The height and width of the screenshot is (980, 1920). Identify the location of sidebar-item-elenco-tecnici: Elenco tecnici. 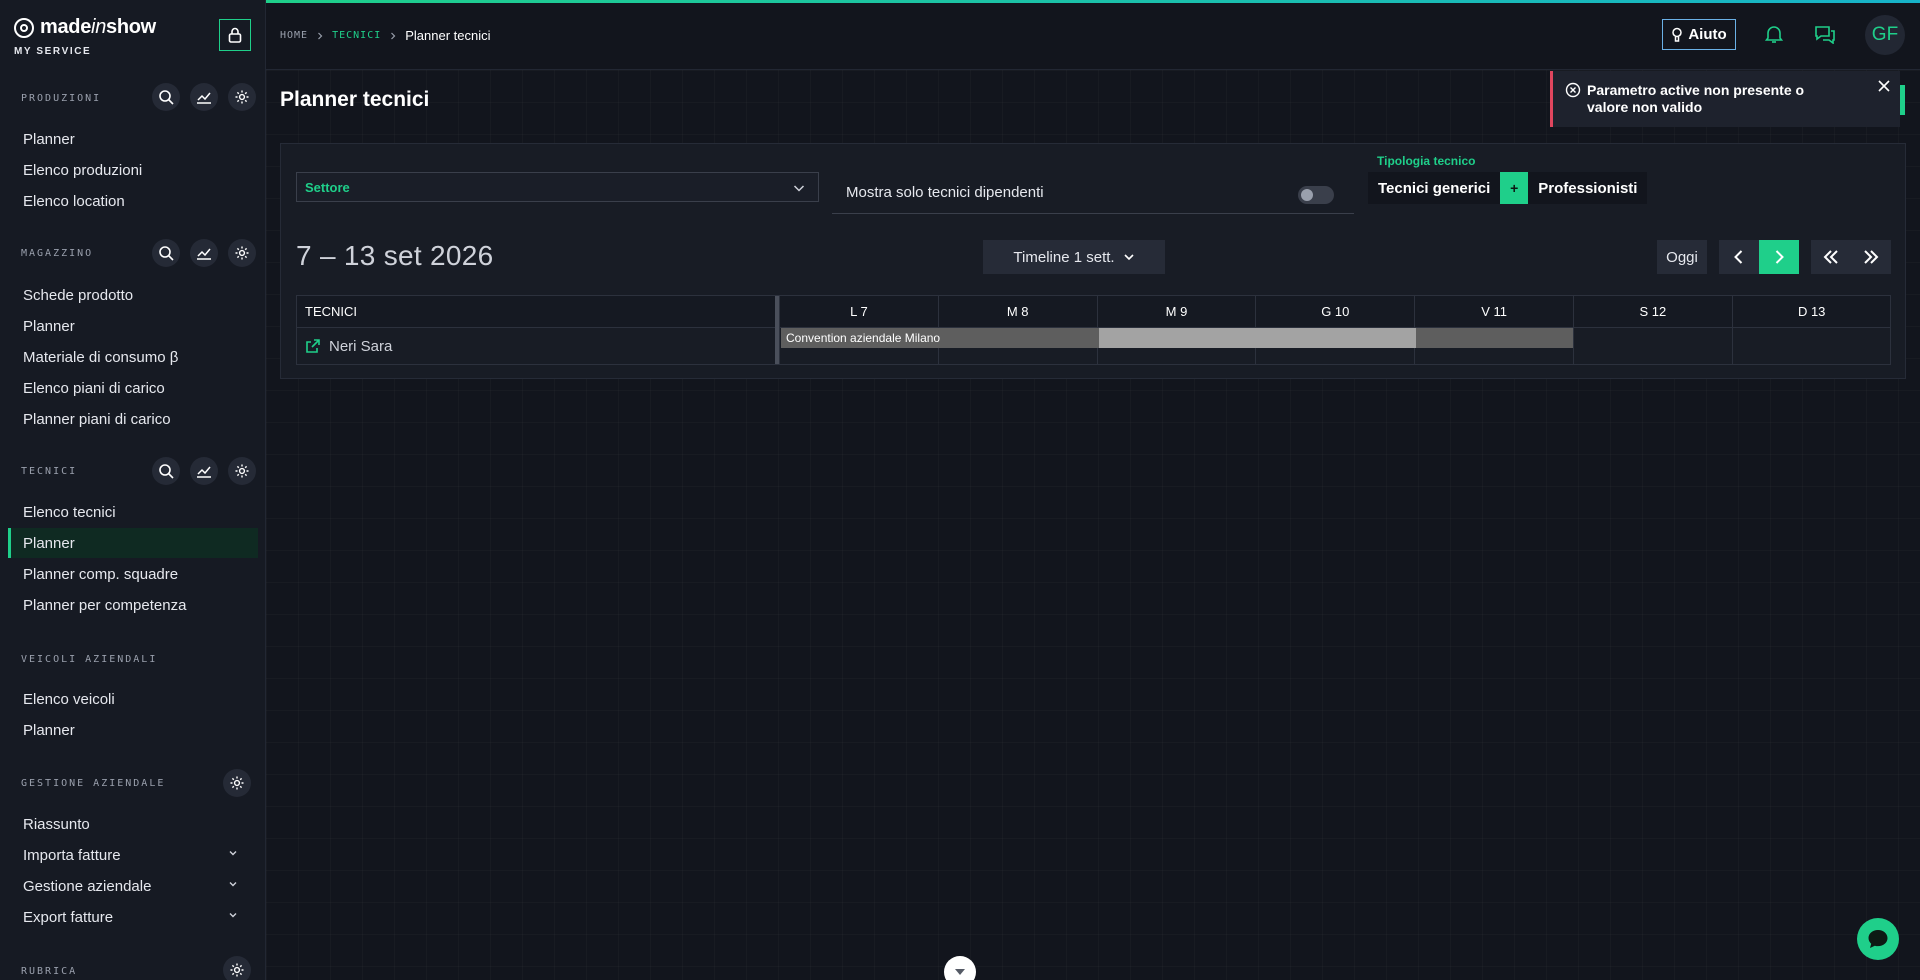
(133, 512).